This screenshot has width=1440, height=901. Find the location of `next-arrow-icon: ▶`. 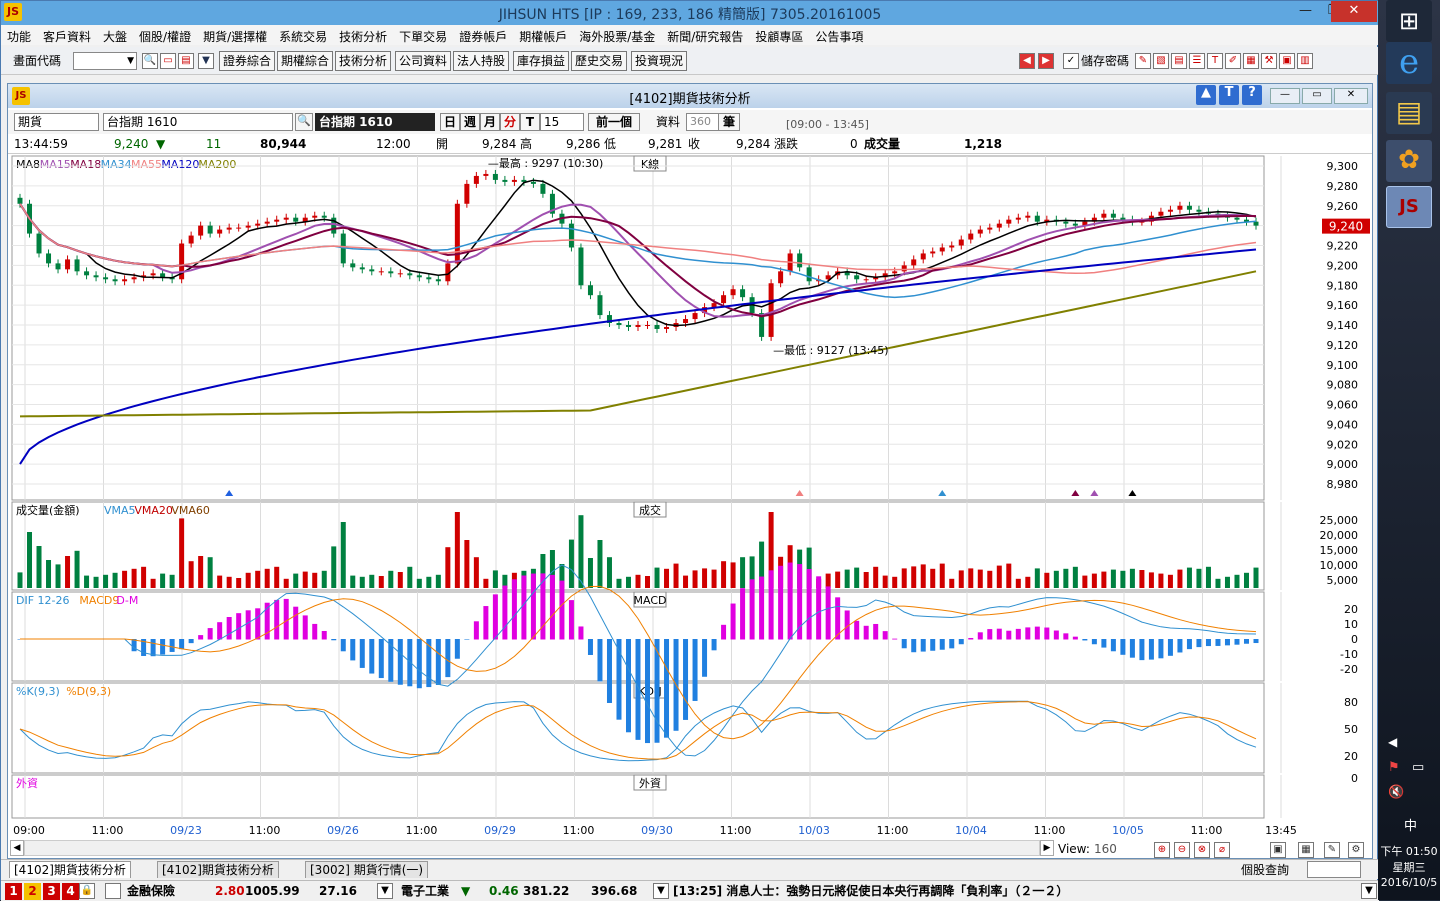

next-arrow-icon: ▶ is located at coordinates (1046, 61).